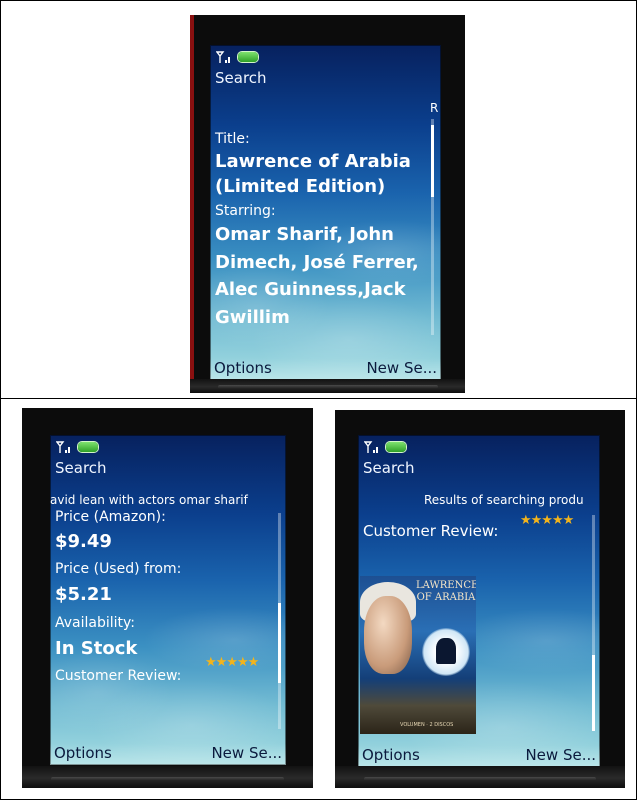 Image resolution: width=637 pixels, height=800 pixels. Describe the element at coordinates (110, 517) in the screenshot. I see `price-amazon-label: Price (Amazon):` at that location.